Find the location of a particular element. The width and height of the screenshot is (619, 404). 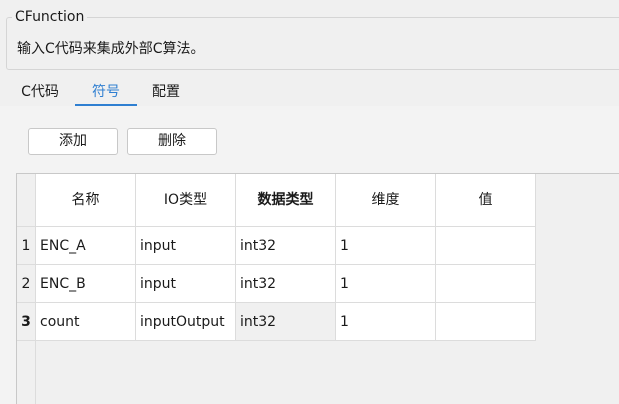

row-header: 2 is located at coordinates (26, 284).